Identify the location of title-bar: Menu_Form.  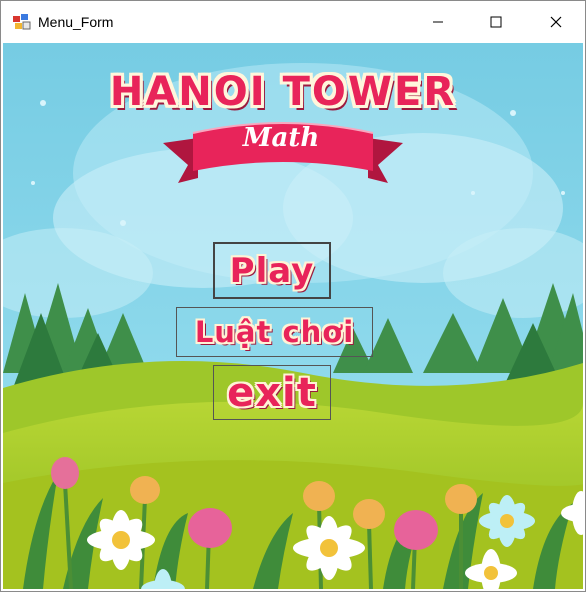
(293, 22).